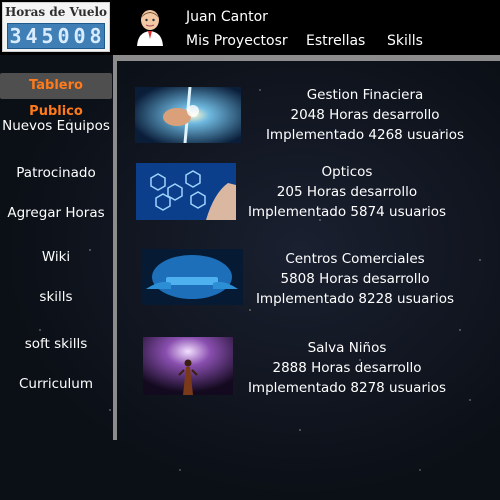  Describe the element at coordinates (347, 172) in the screenshot. I see `project-title: Opticos` at that location.